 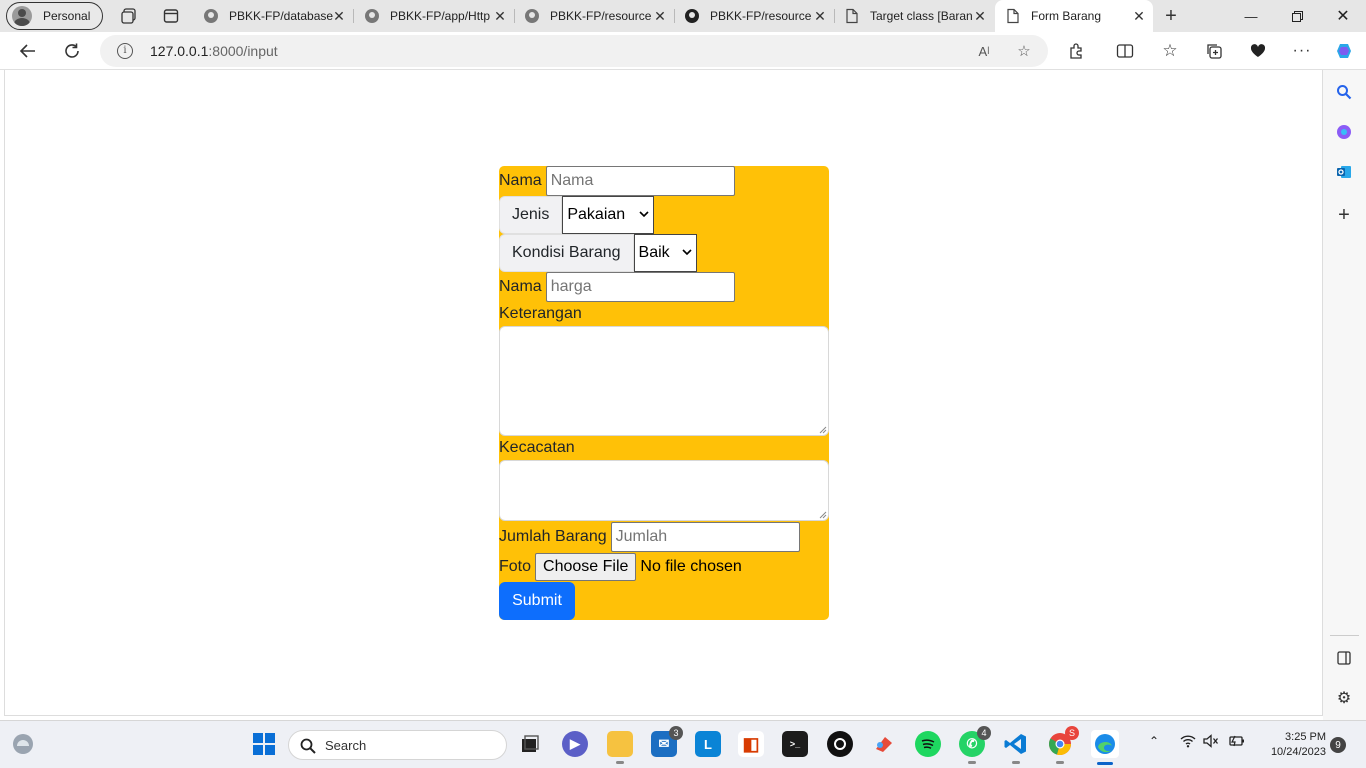 What do you see at coordinates (761, 16) in the screenshot?
I see `tab-title: PBKK-FP/resource` at bounding box center [761, 16].